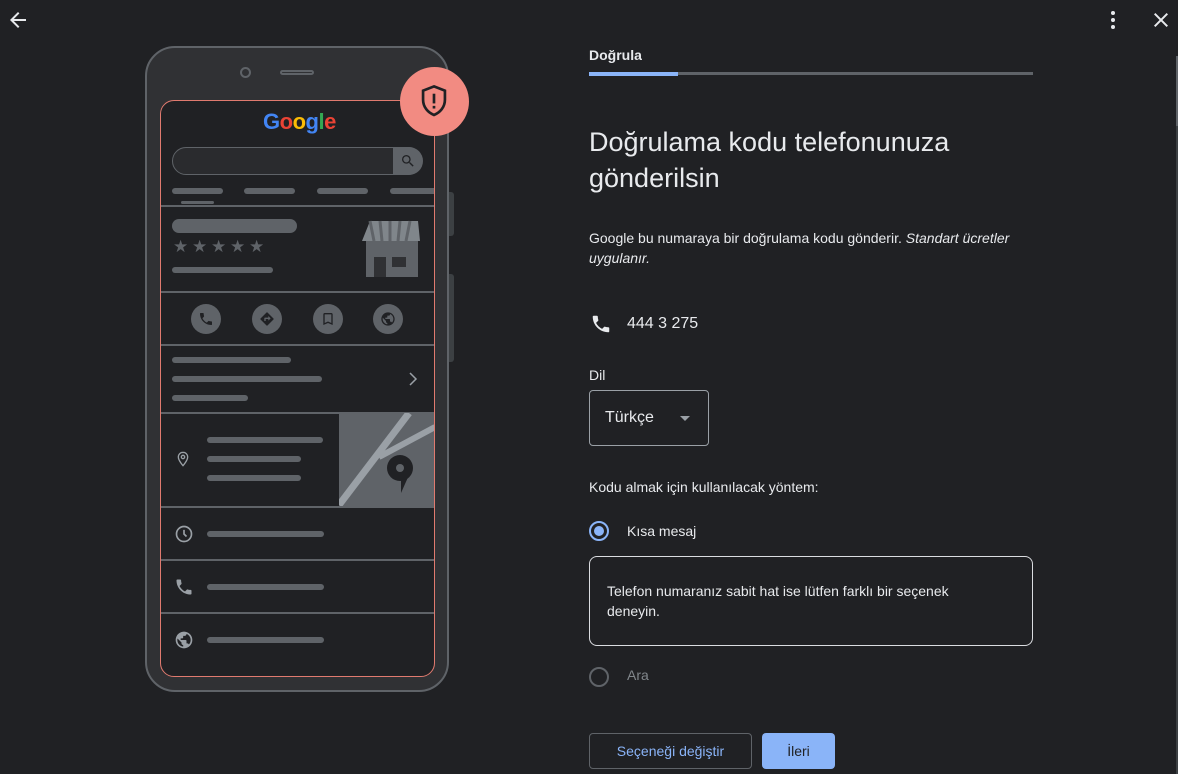  Describe the element at coordinates (599, 677) in the screenshot. I see `radio-call` at that location.